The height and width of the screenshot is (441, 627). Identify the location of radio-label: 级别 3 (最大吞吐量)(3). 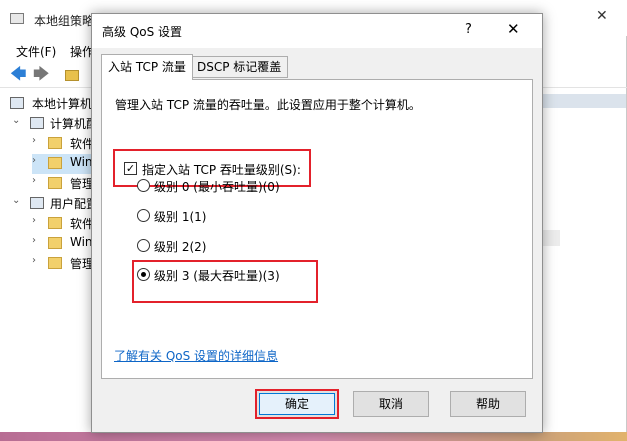
(217, 275).